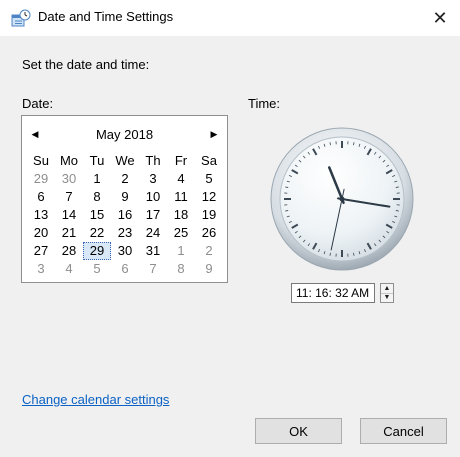 This screenshot has height=457, width=460. What do you see at coordinates (97, 215) in the screenshot?
I see `calendar-day: 15` at bounding box center [97, 215].